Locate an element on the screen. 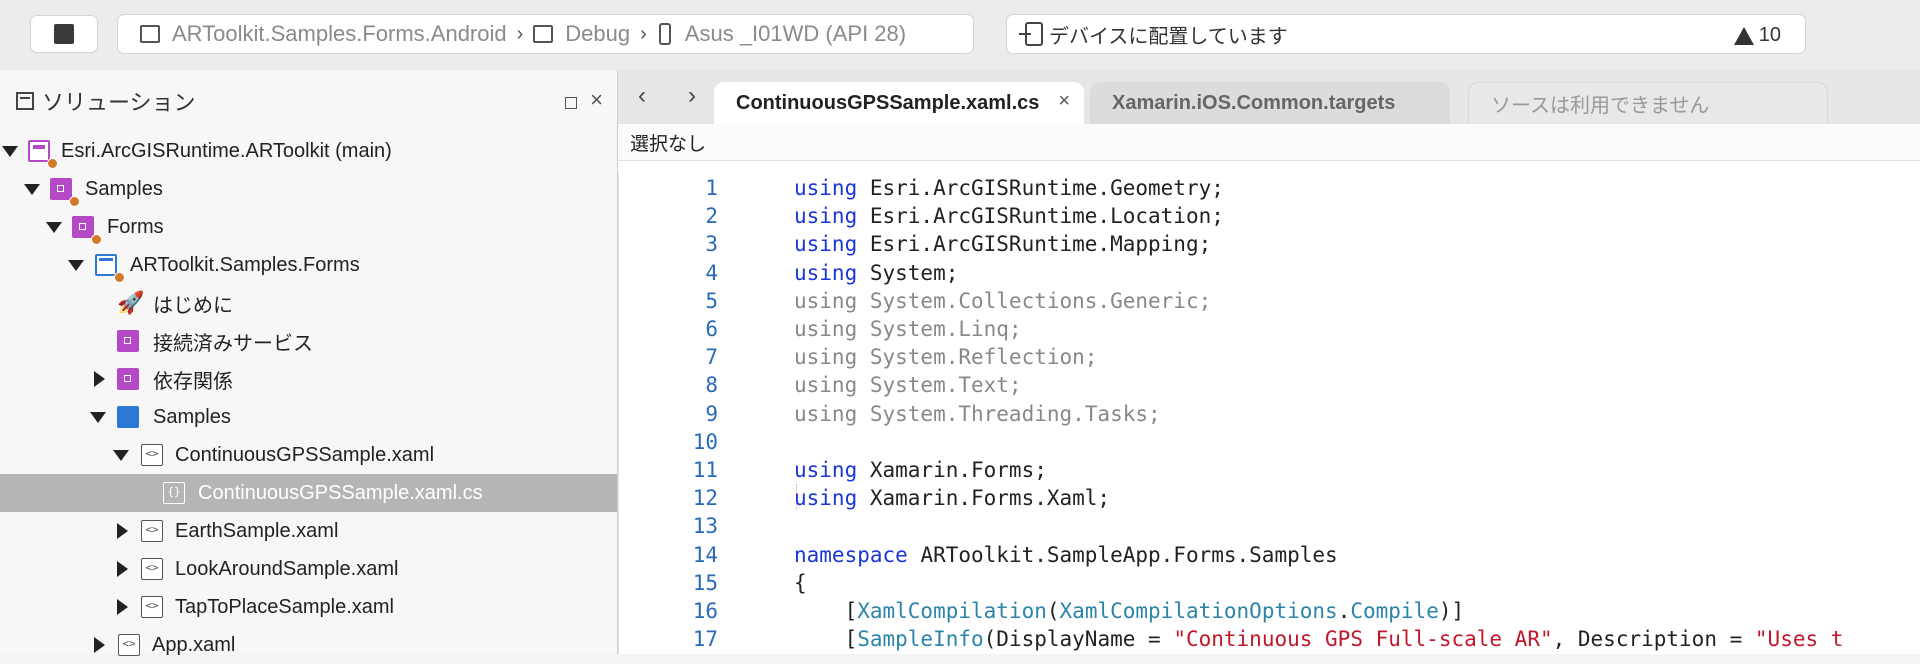 The height and width of the screenshot is (664, 1920). warnings-indicator: 10 is located at coordinates (1757, 35).